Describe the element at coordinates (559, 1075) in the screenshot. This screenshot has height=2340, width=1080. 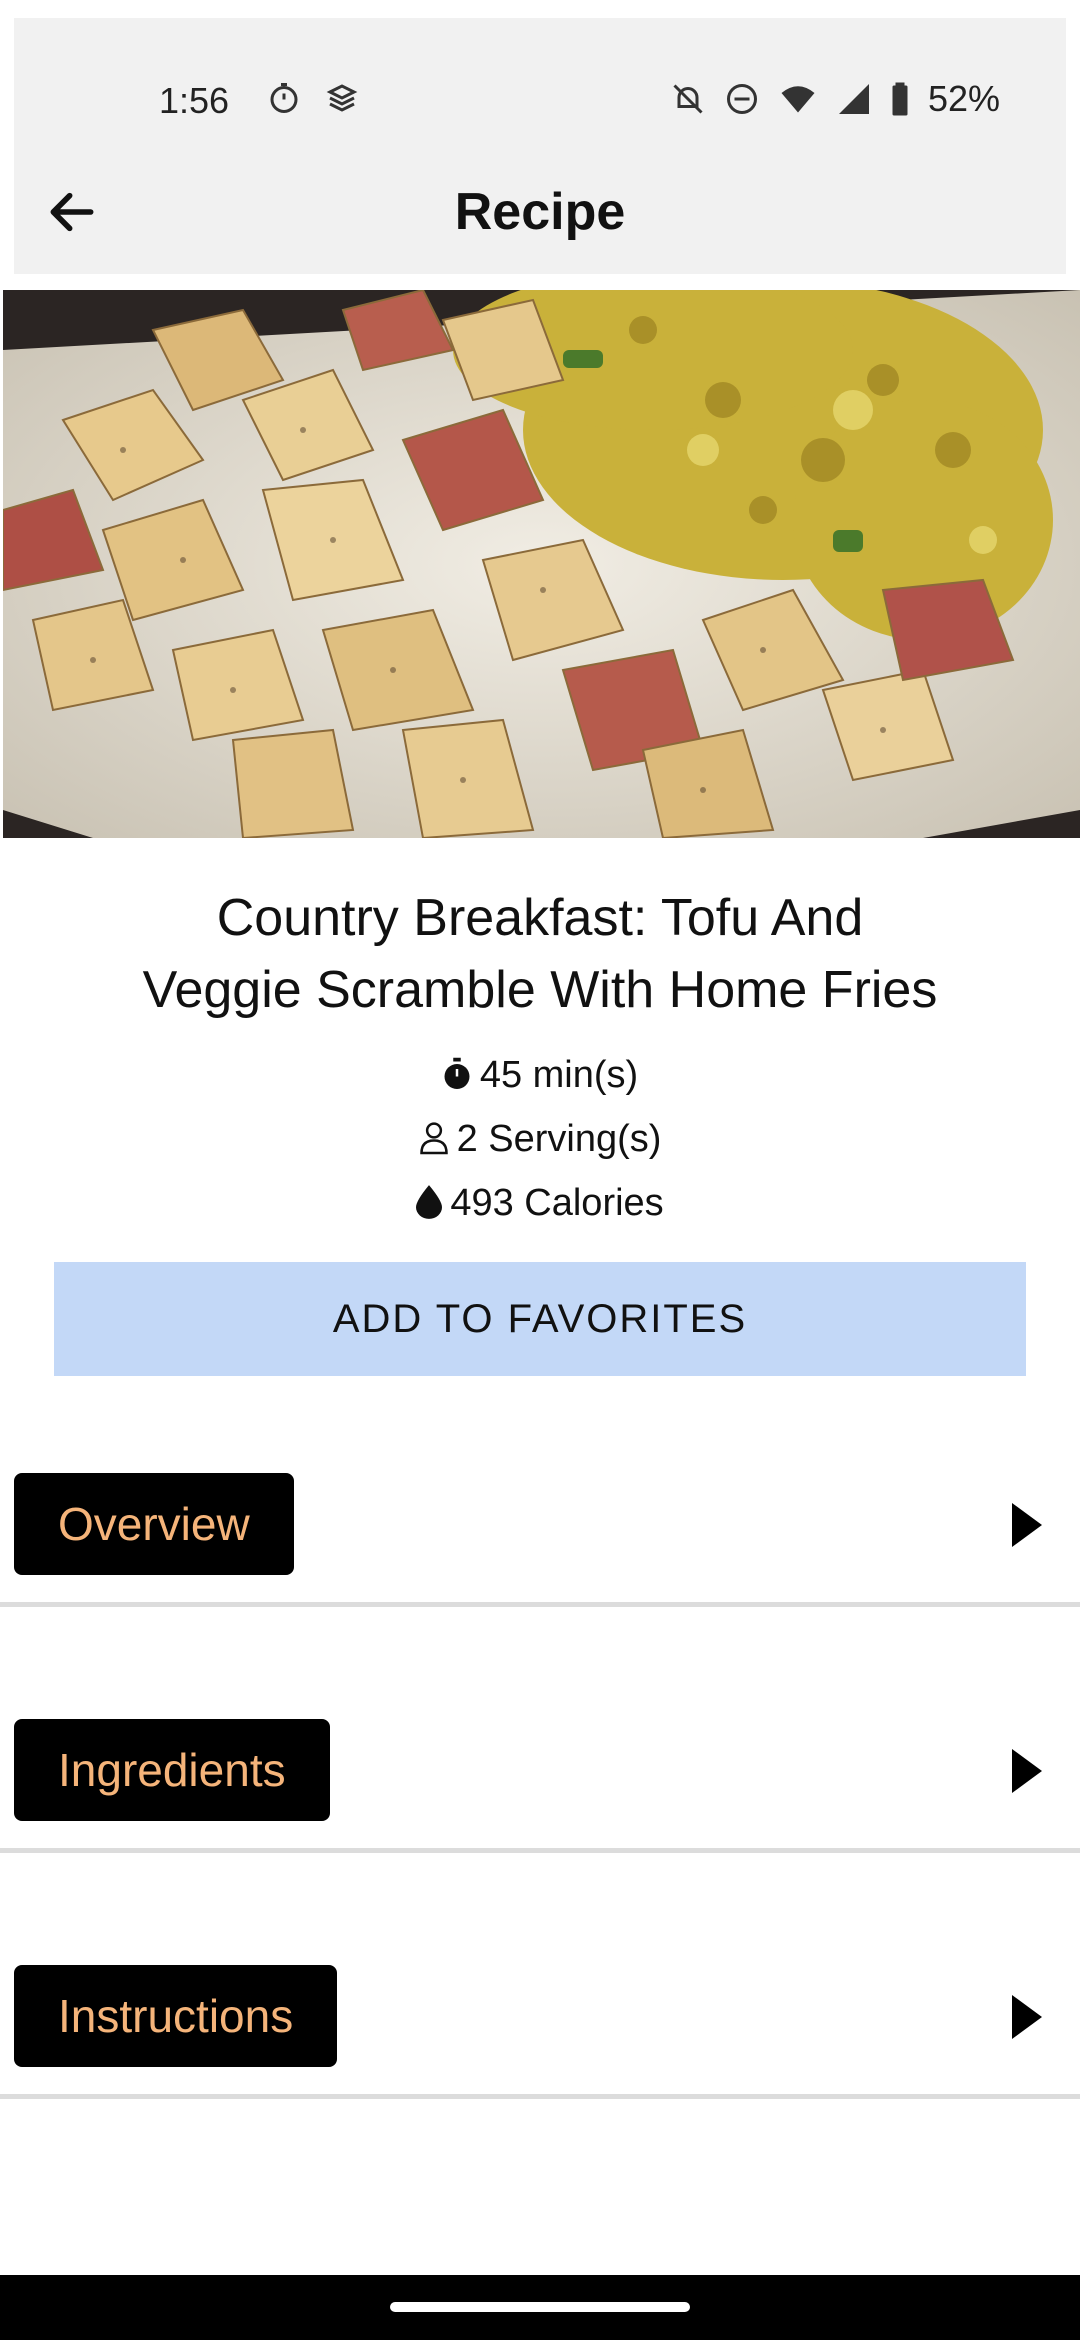
I see `cook-time-value: 45 min(s)` at that location.